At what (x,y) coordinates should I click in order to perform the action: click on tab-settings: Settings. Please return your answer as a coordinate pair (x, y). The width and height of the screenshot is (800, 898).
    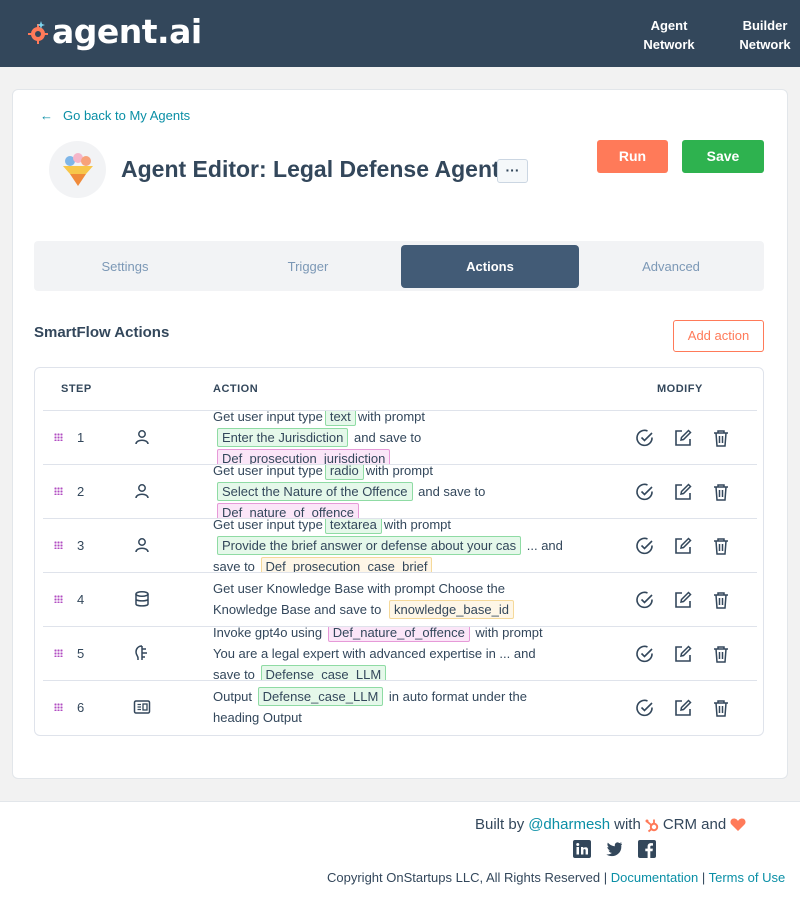
    Looking at the image, I should click on (125, 266).